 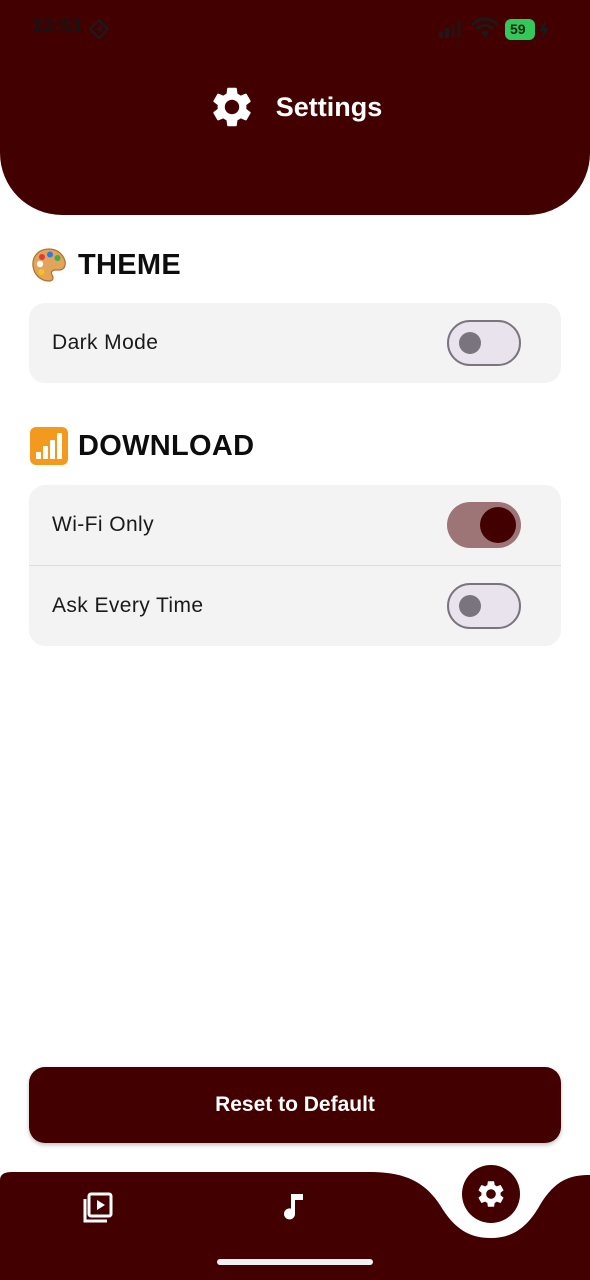 I want to click on wifi-icon, so click(x=485, y=27).